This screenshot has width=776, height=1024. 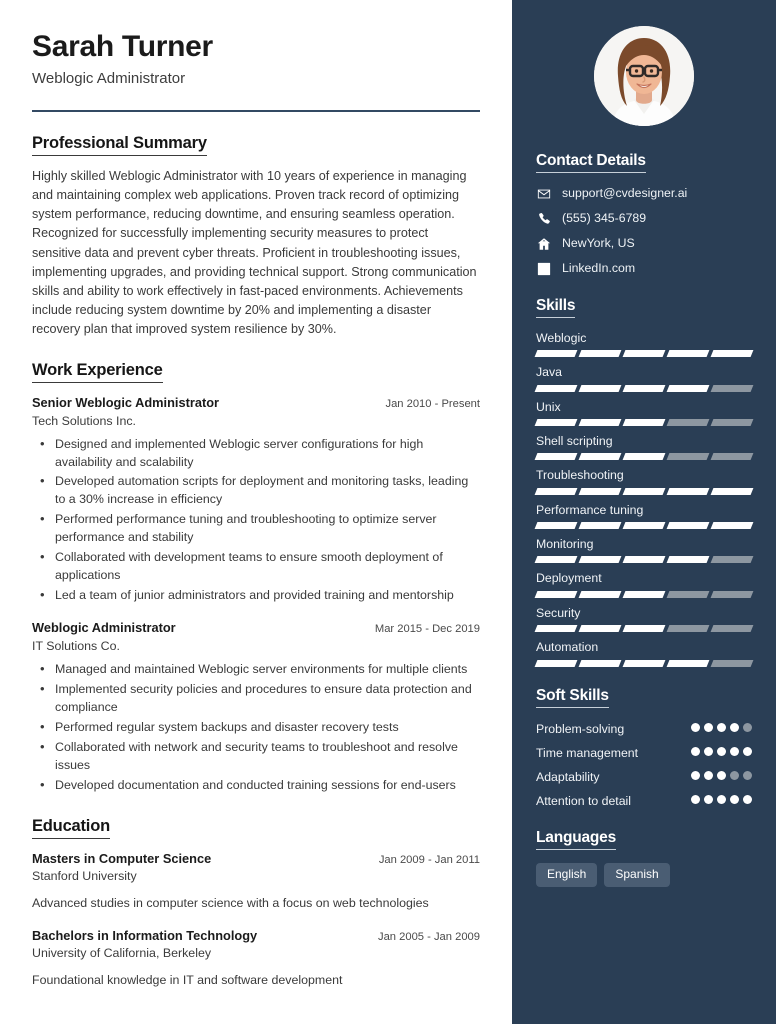 I want to click on header-divider, so click(x=256, y=111).